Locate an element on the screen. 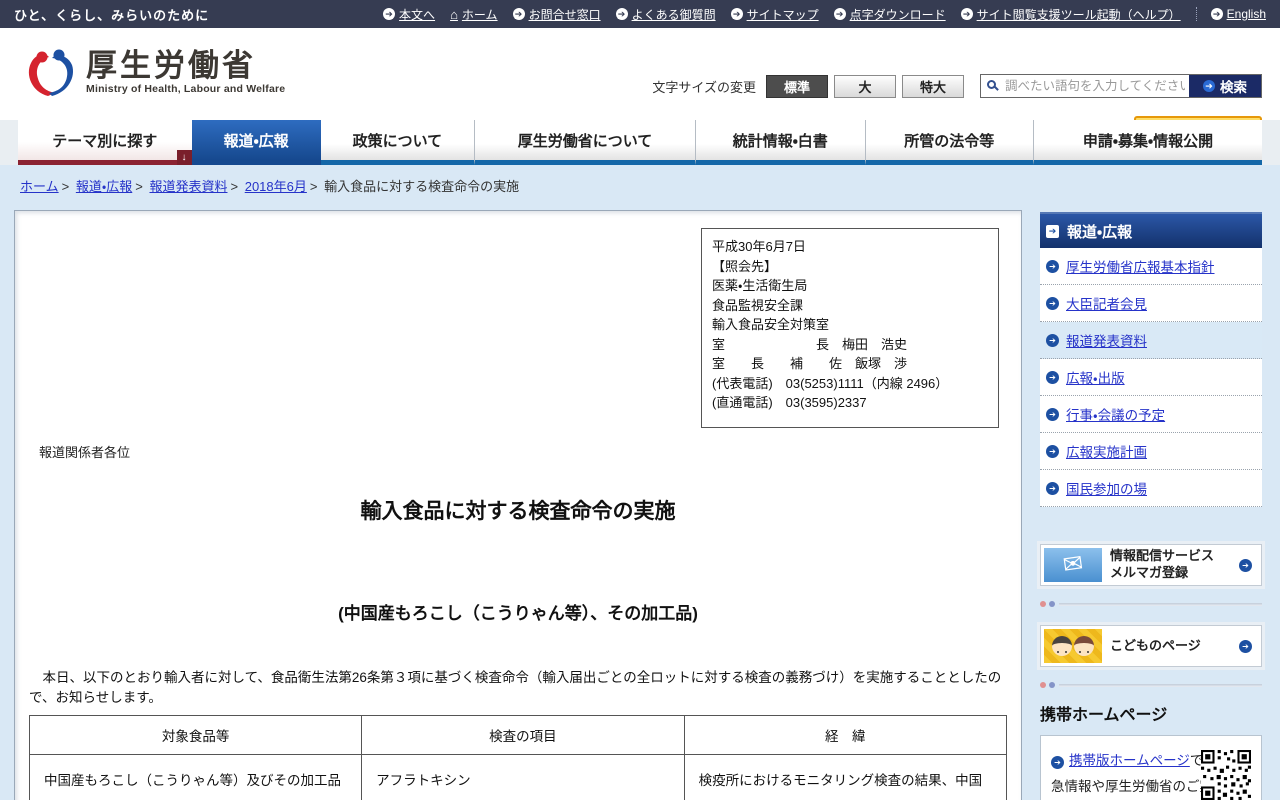  page-subtitle: (中国産もろこし（こうりゃん等）、その加工品) is located at coordinates (518, 613).